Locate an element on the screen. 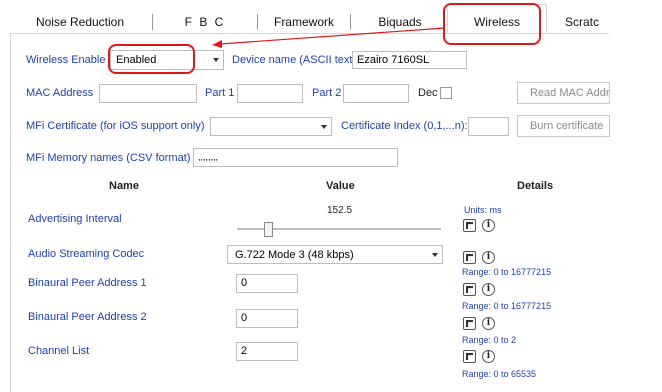  annotation-arrow is located at coordinates (329, 37).